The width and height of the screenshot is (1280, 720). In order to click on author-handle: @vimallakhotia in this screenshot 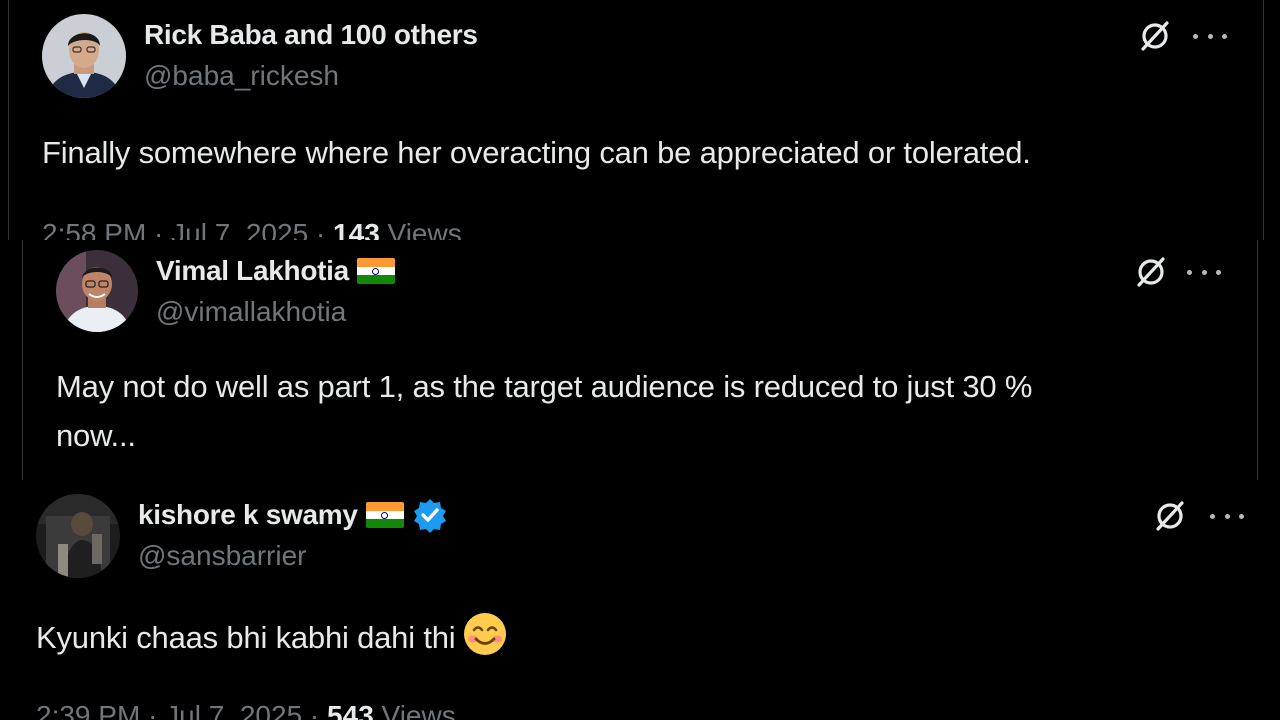, I will do `click(251, 312)`.